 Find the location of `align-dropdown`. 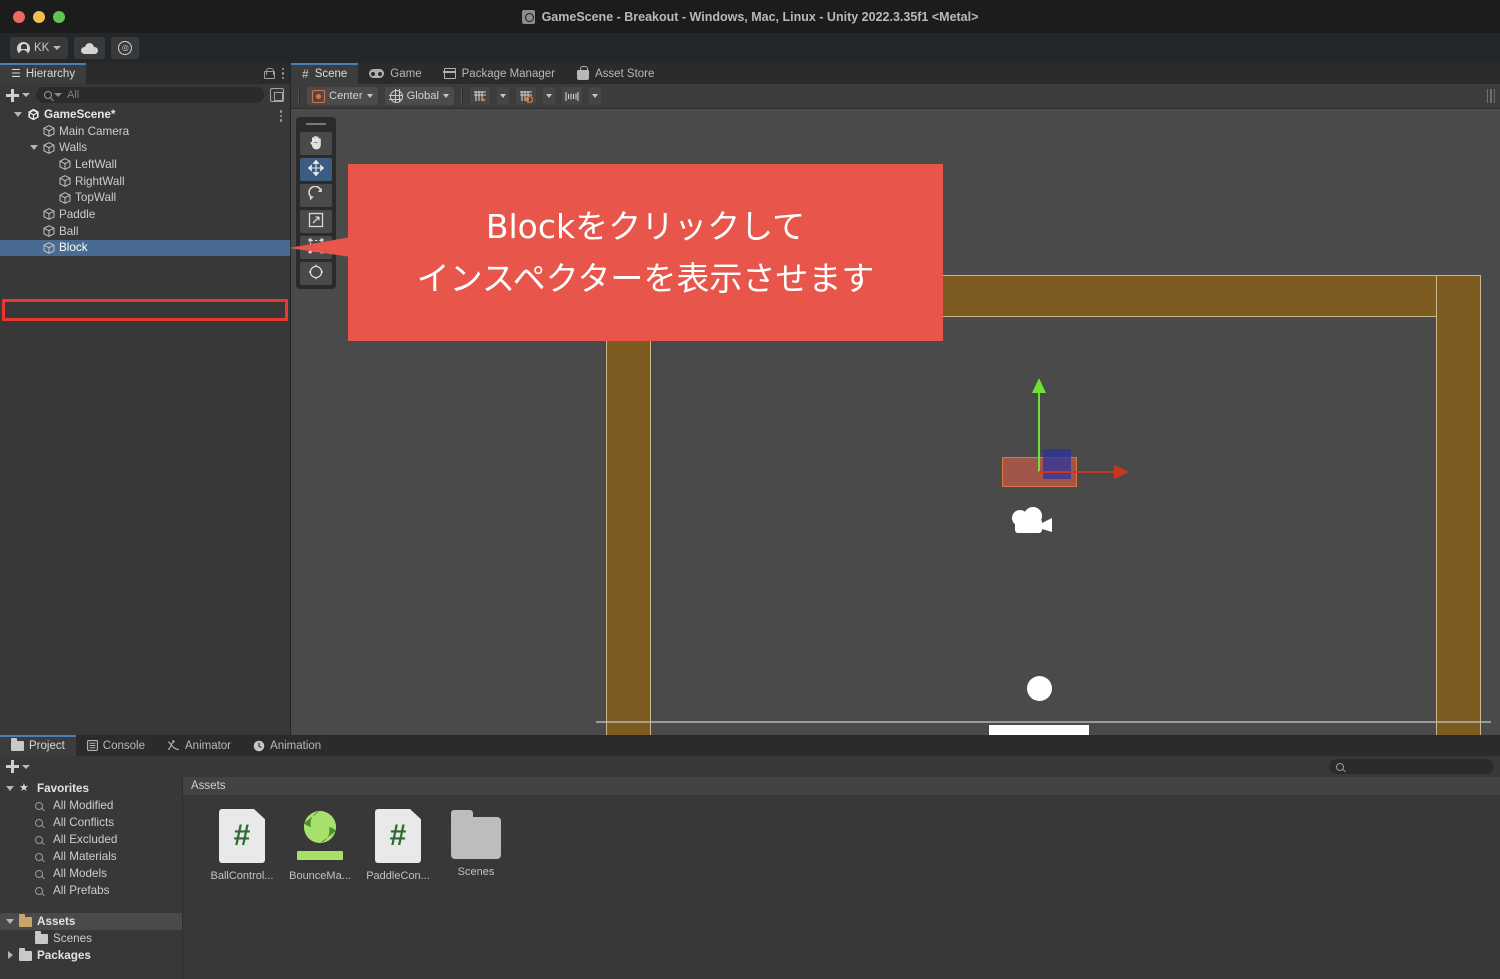

align-dropdown is located at coordinates (594, 96).